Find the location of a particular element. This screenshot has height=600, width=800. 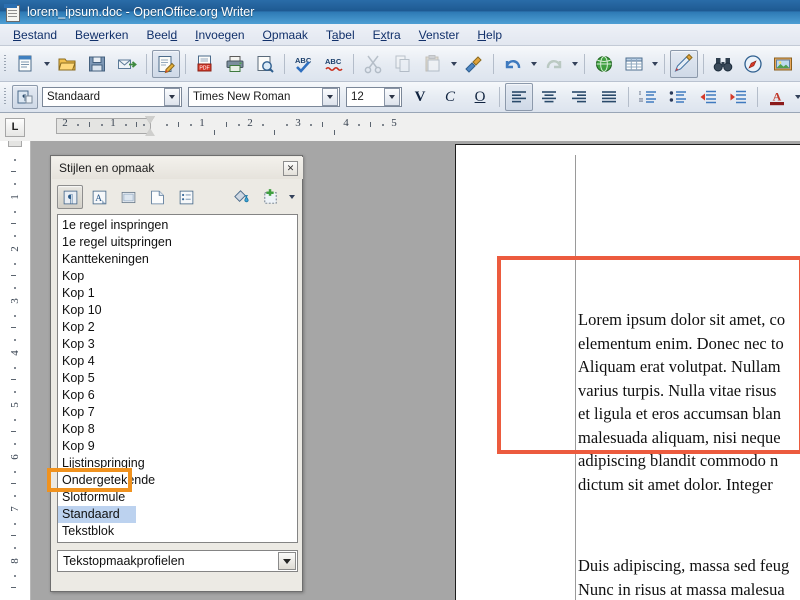

clone-formatting-icon is located at coordinates (474, 64).